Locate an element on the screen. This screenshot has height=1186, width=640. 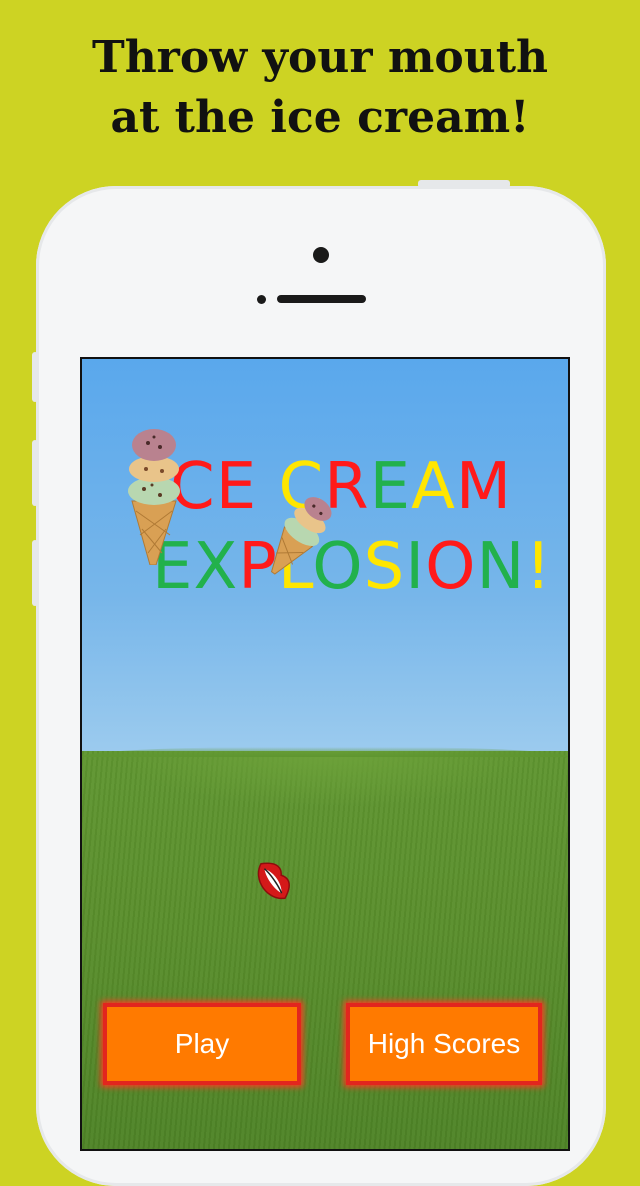
ice-cream-cone-large-icon is located at coordinates (154, 497).